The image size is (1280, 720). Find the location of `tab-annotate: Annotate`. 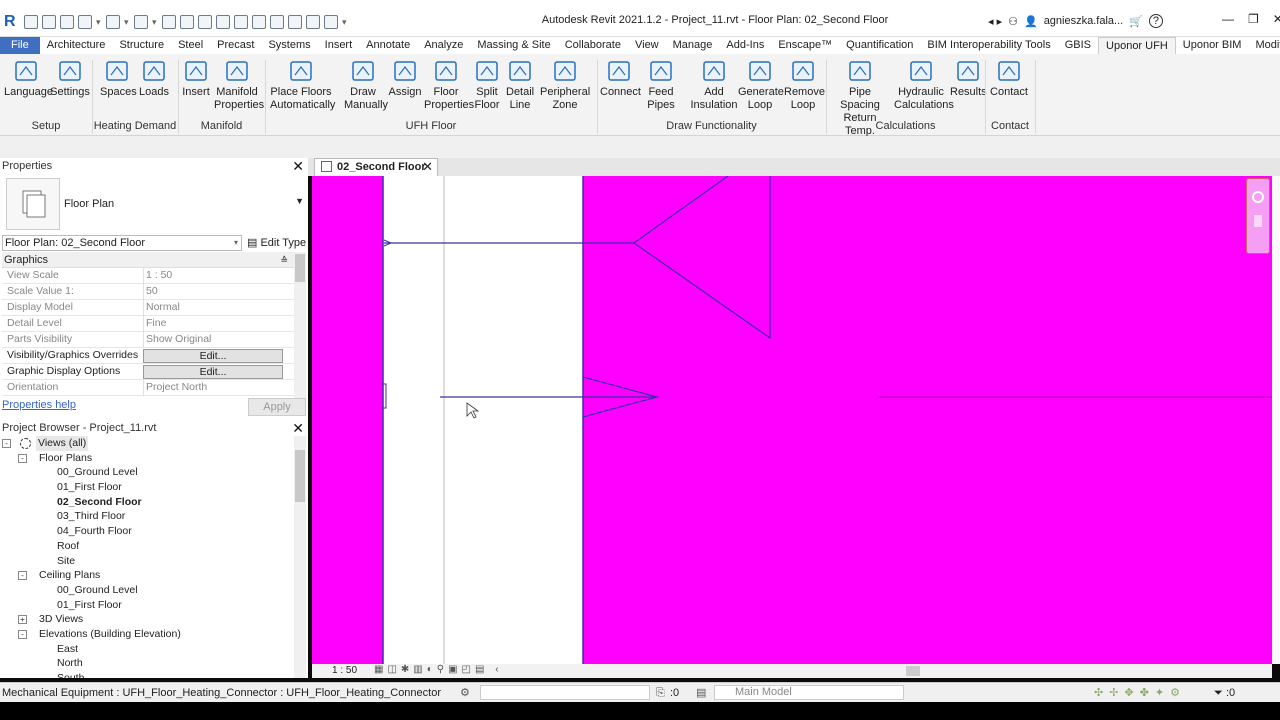

tab-annotate: Annotate is located at coordinates (388, 45).